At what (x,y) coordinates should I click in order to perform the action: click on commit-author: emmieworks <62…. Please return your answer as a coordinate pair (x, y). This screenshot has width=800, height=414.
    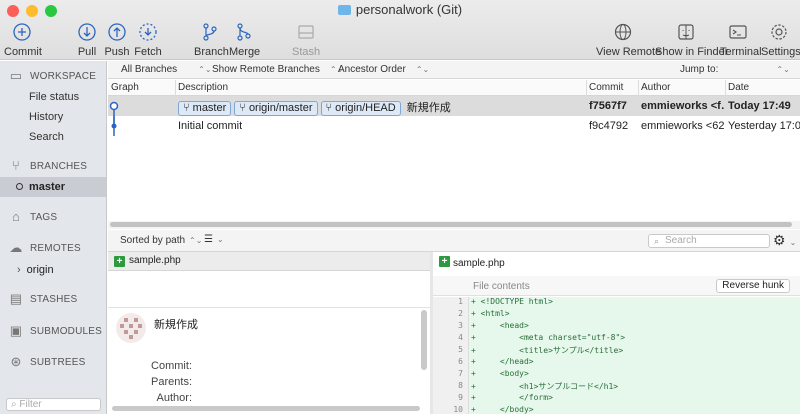
    Looking at the image, I should click on (683, 126).